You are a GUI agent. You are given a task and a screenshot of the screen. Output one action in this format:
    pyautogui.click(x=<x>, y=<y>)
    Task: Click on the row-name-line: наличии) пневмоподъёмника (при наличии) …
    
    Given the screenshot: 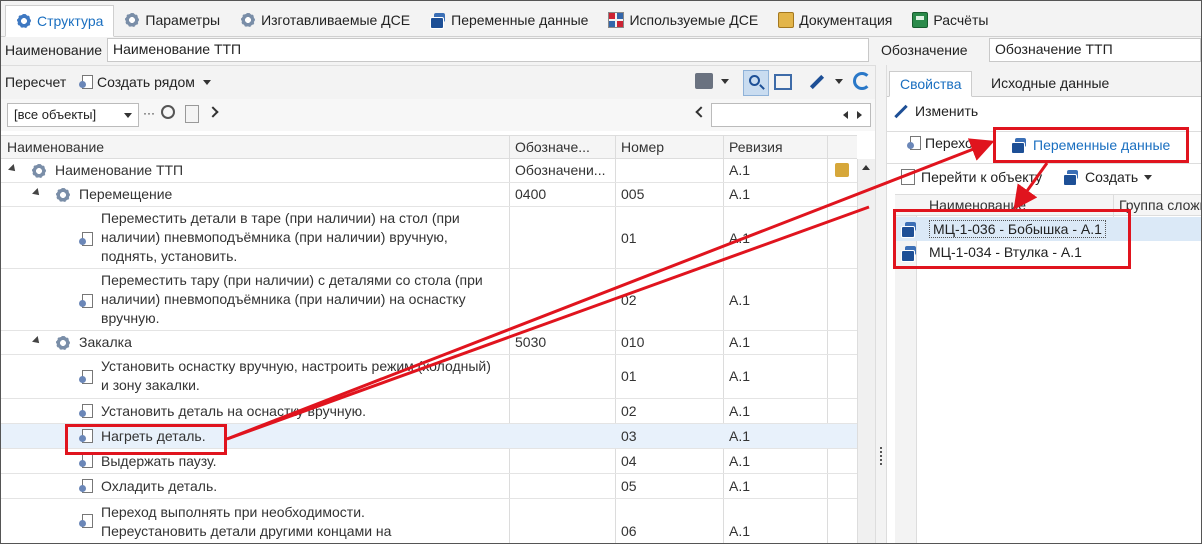 What is the action you would take?
    pyautogui.click(x=283, y=299)
    